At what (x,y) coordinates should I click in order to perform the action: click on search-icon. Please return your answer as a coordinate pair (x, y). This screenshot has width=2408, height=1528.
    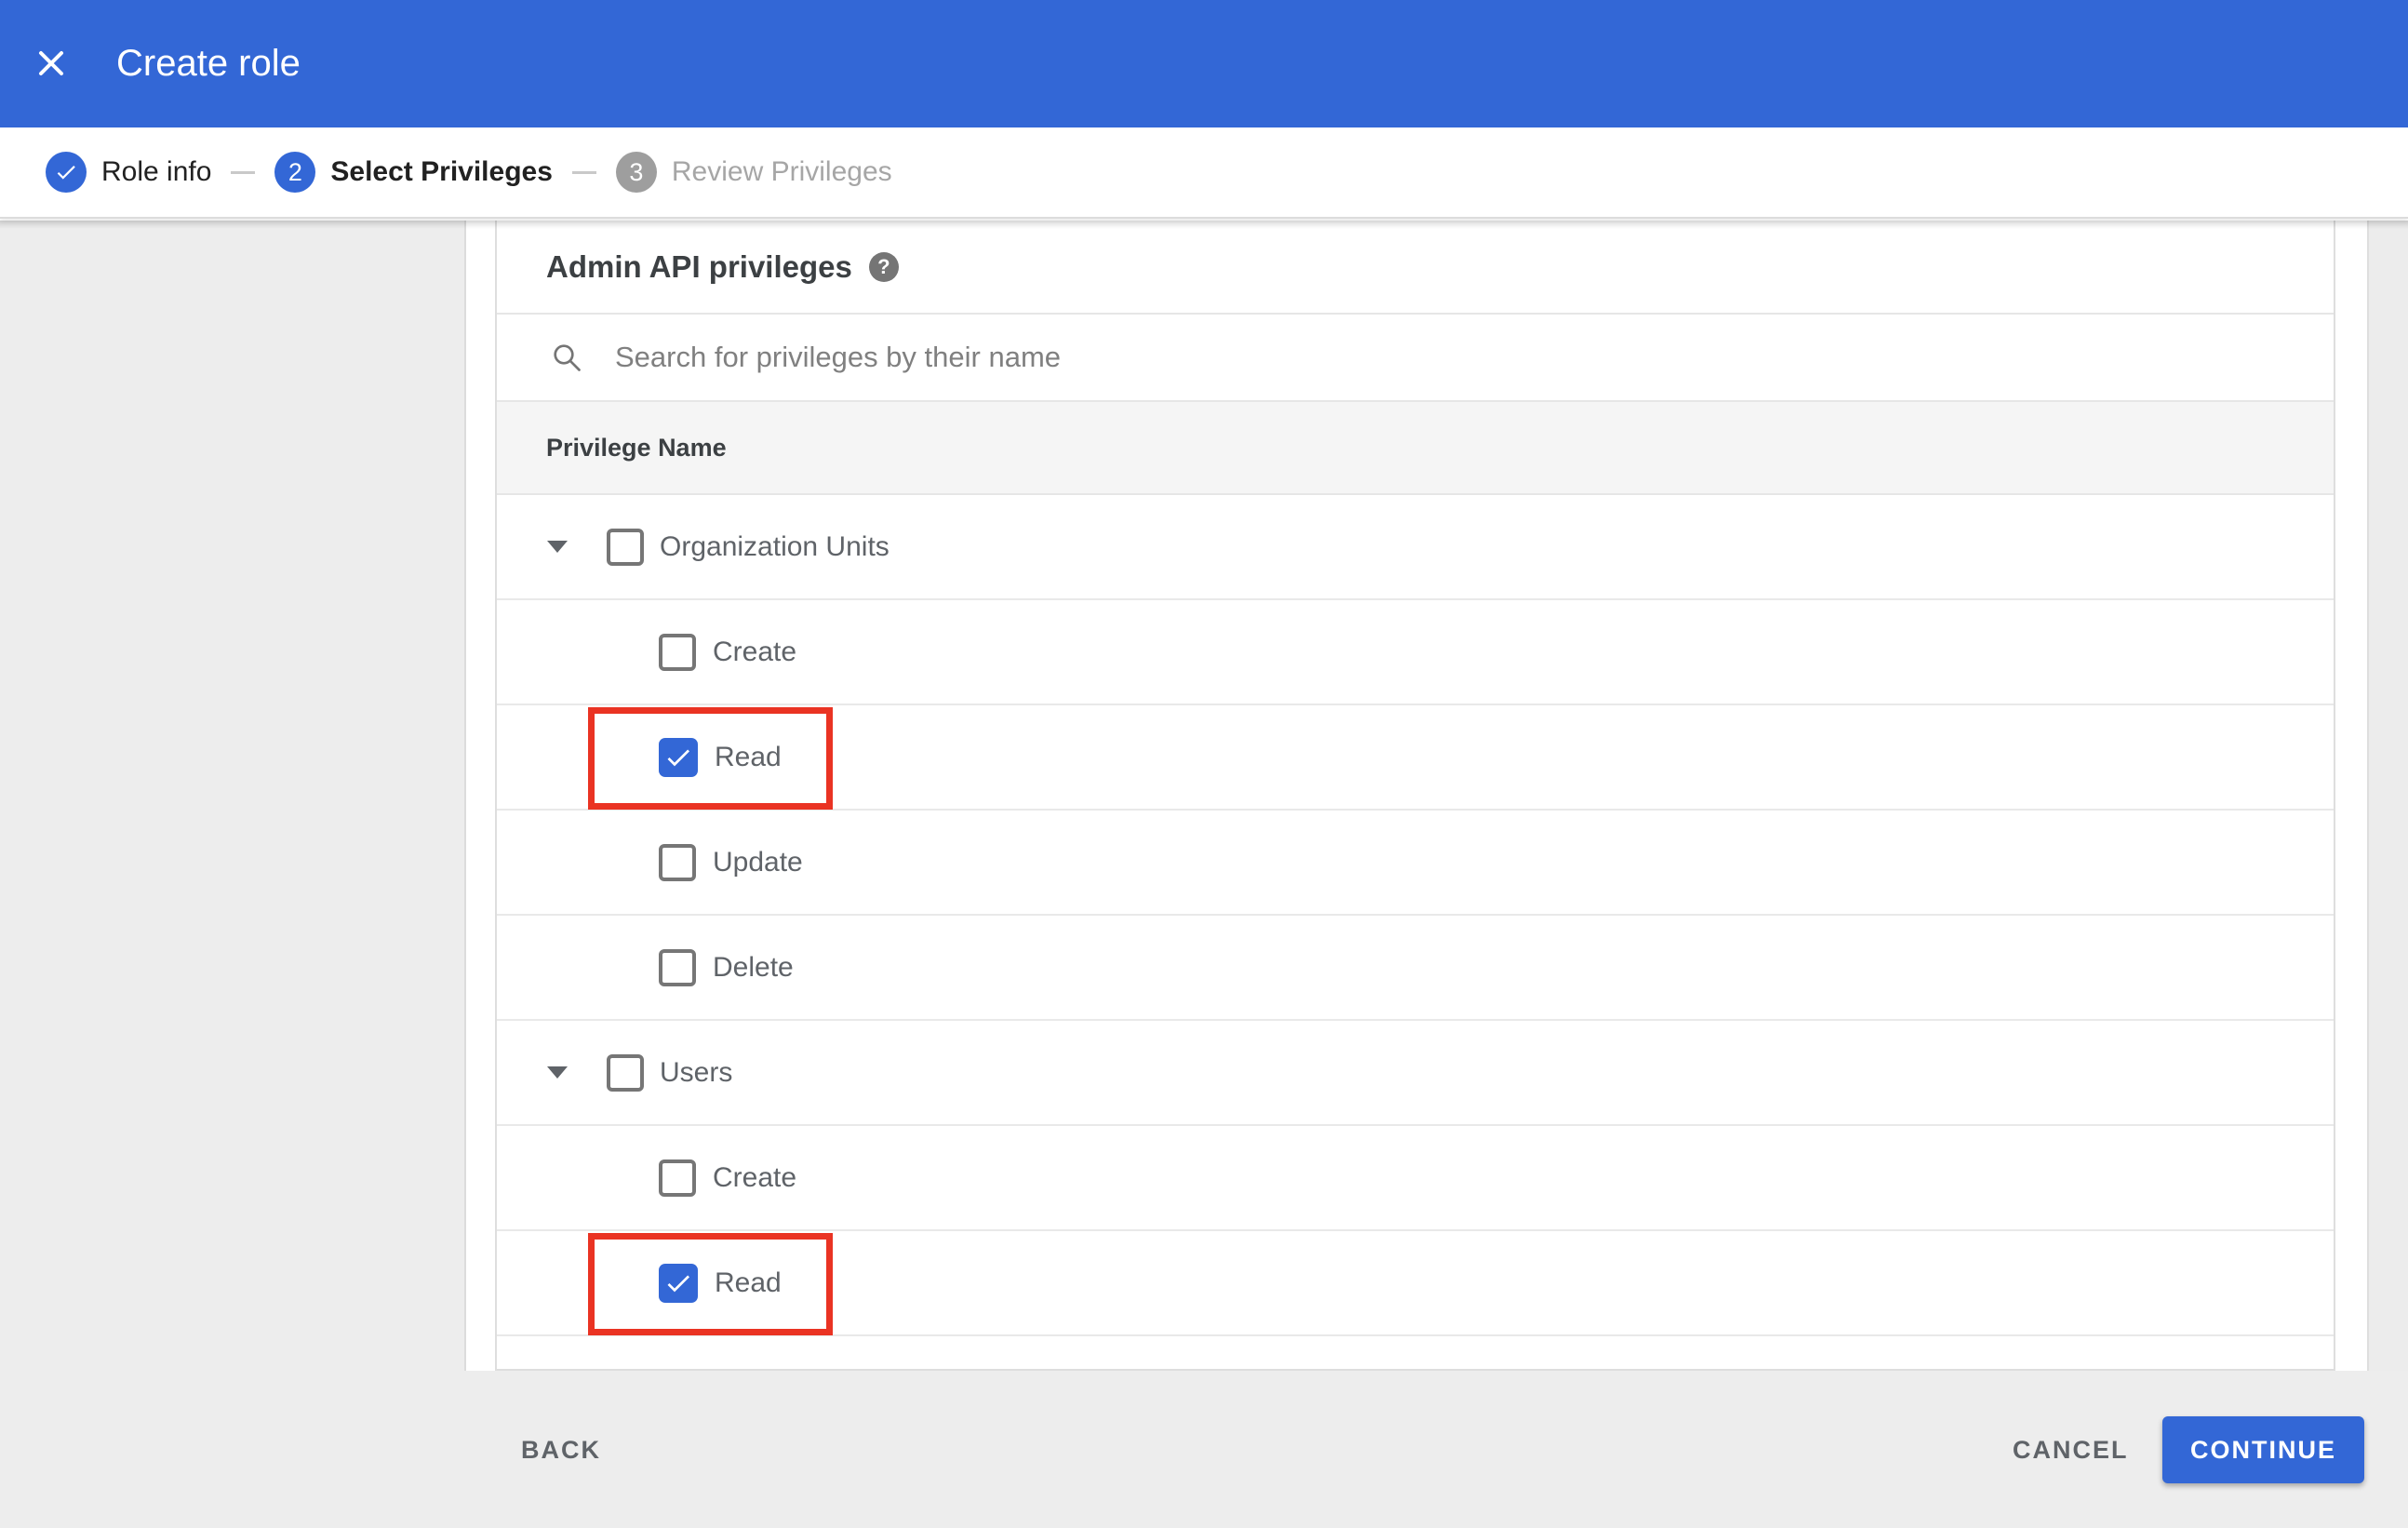
    Looking at the image, I should click on (568, 358).